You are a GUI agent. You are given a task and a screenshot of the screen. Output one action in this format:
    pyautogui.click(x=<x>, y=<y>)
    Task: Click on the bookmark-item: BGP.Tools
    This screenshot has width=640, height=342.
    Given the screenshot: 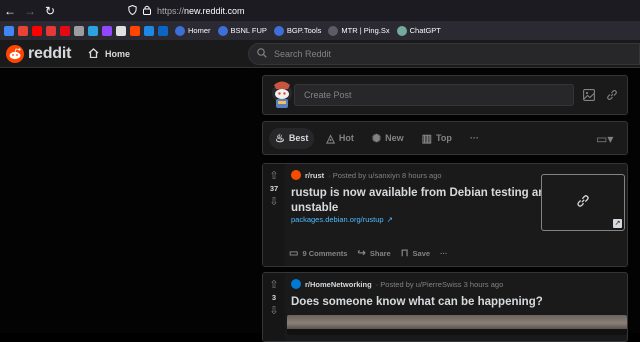 What is the action you would take?
    pyautogui.click(x=297, y=30)
    